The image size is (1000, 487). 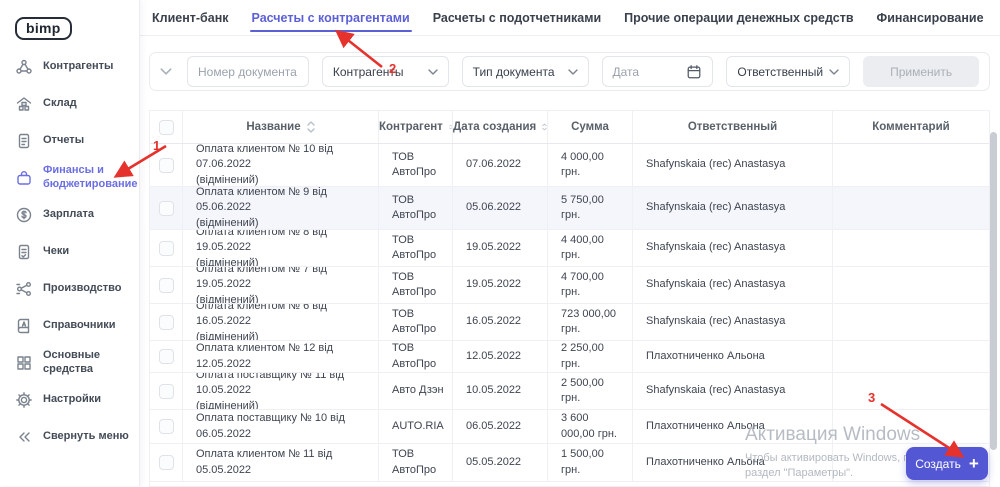 I want to click on sidebar-item-label: Отчеты, so click(x=86, y=141).